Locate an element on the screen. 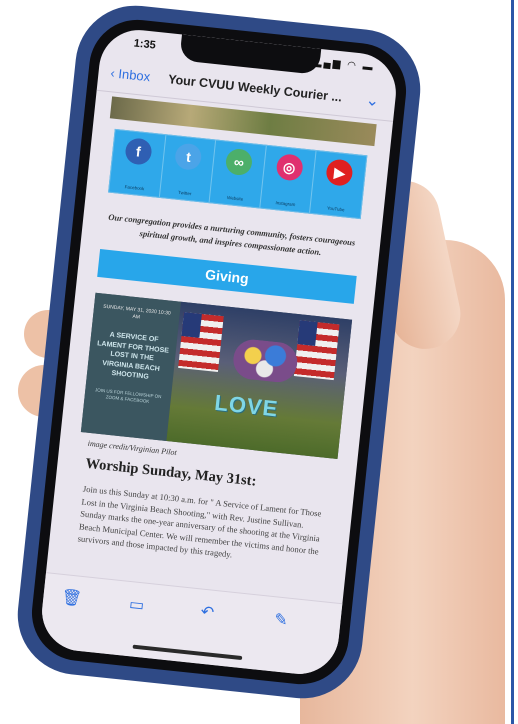  flag-left is located at coordinates (201, 342).